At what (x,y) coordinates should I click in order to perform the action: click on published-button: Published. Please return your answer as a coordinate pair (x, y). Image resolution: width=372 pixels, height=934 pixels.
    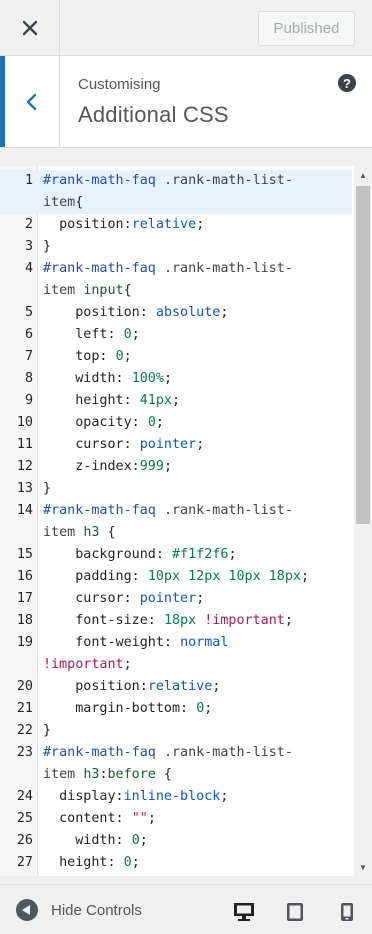
    Looking at the image, I should click on (306, 28).